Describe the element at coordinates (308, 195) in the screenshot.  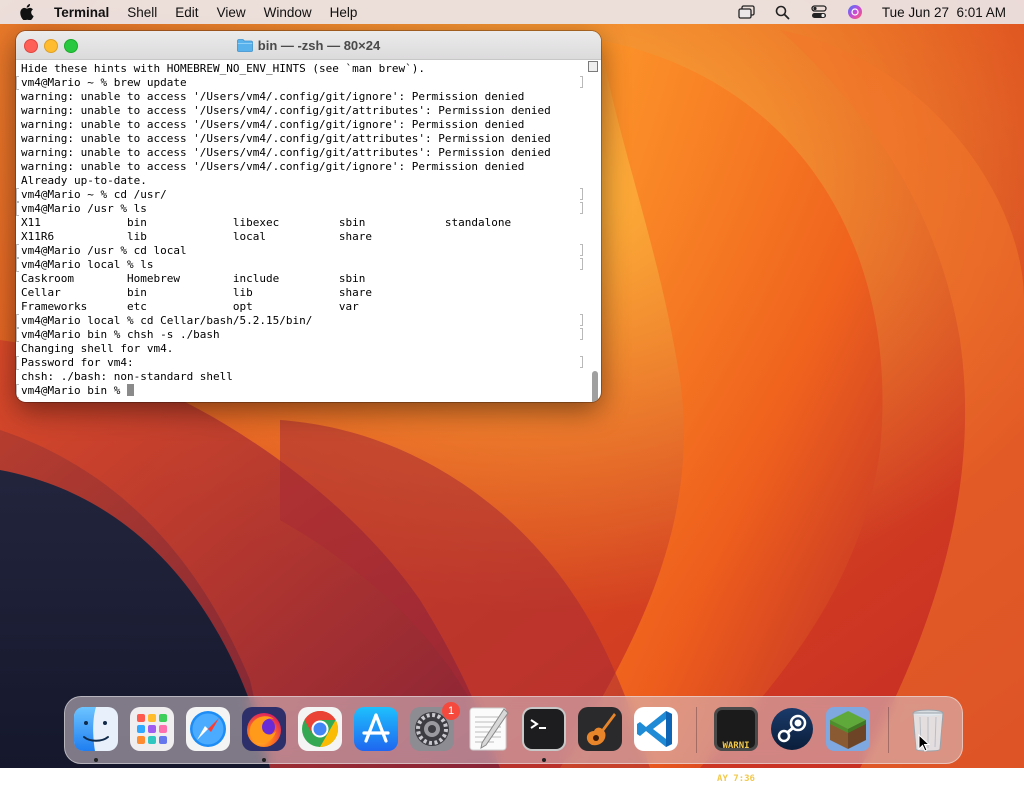
I see `terminal-command-line: vm4@Mario ~ % cd /usr/` at that location.